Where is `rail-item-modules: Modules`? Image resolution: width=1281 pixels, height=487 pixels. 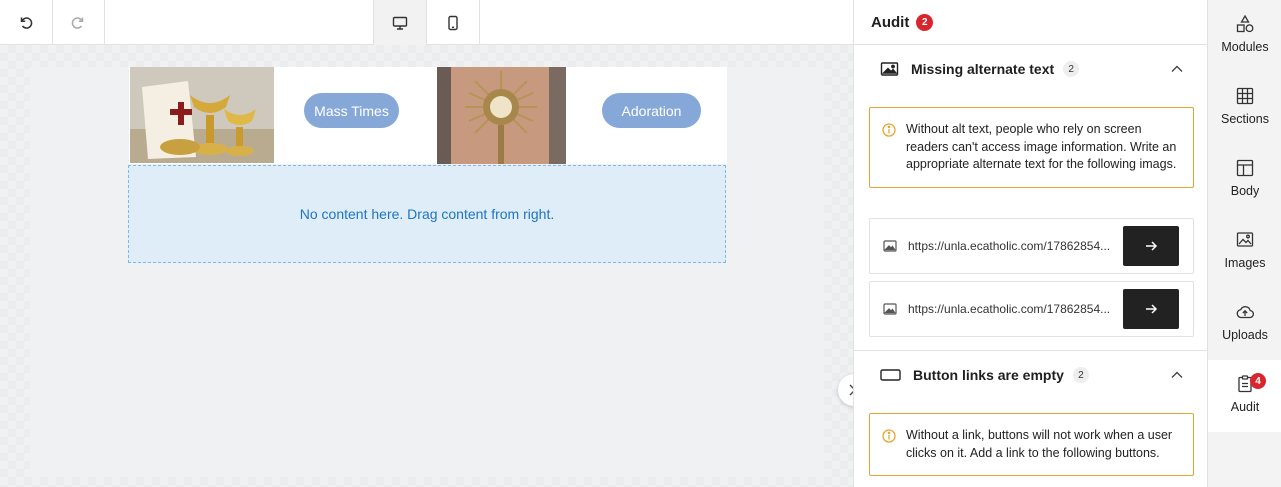
rail-item-modules: Modules is located at coordinates (1244, 36).